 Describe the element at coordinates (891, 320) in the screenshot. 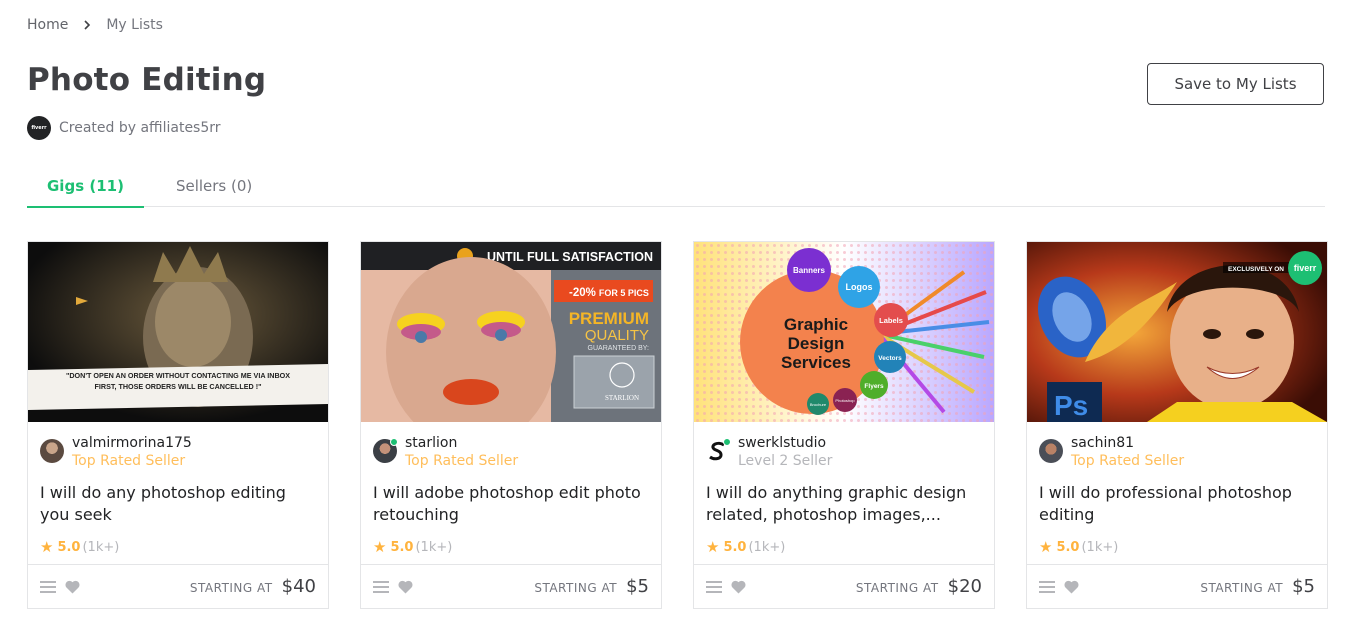

I see `bubble-labels: Labels` at that location.